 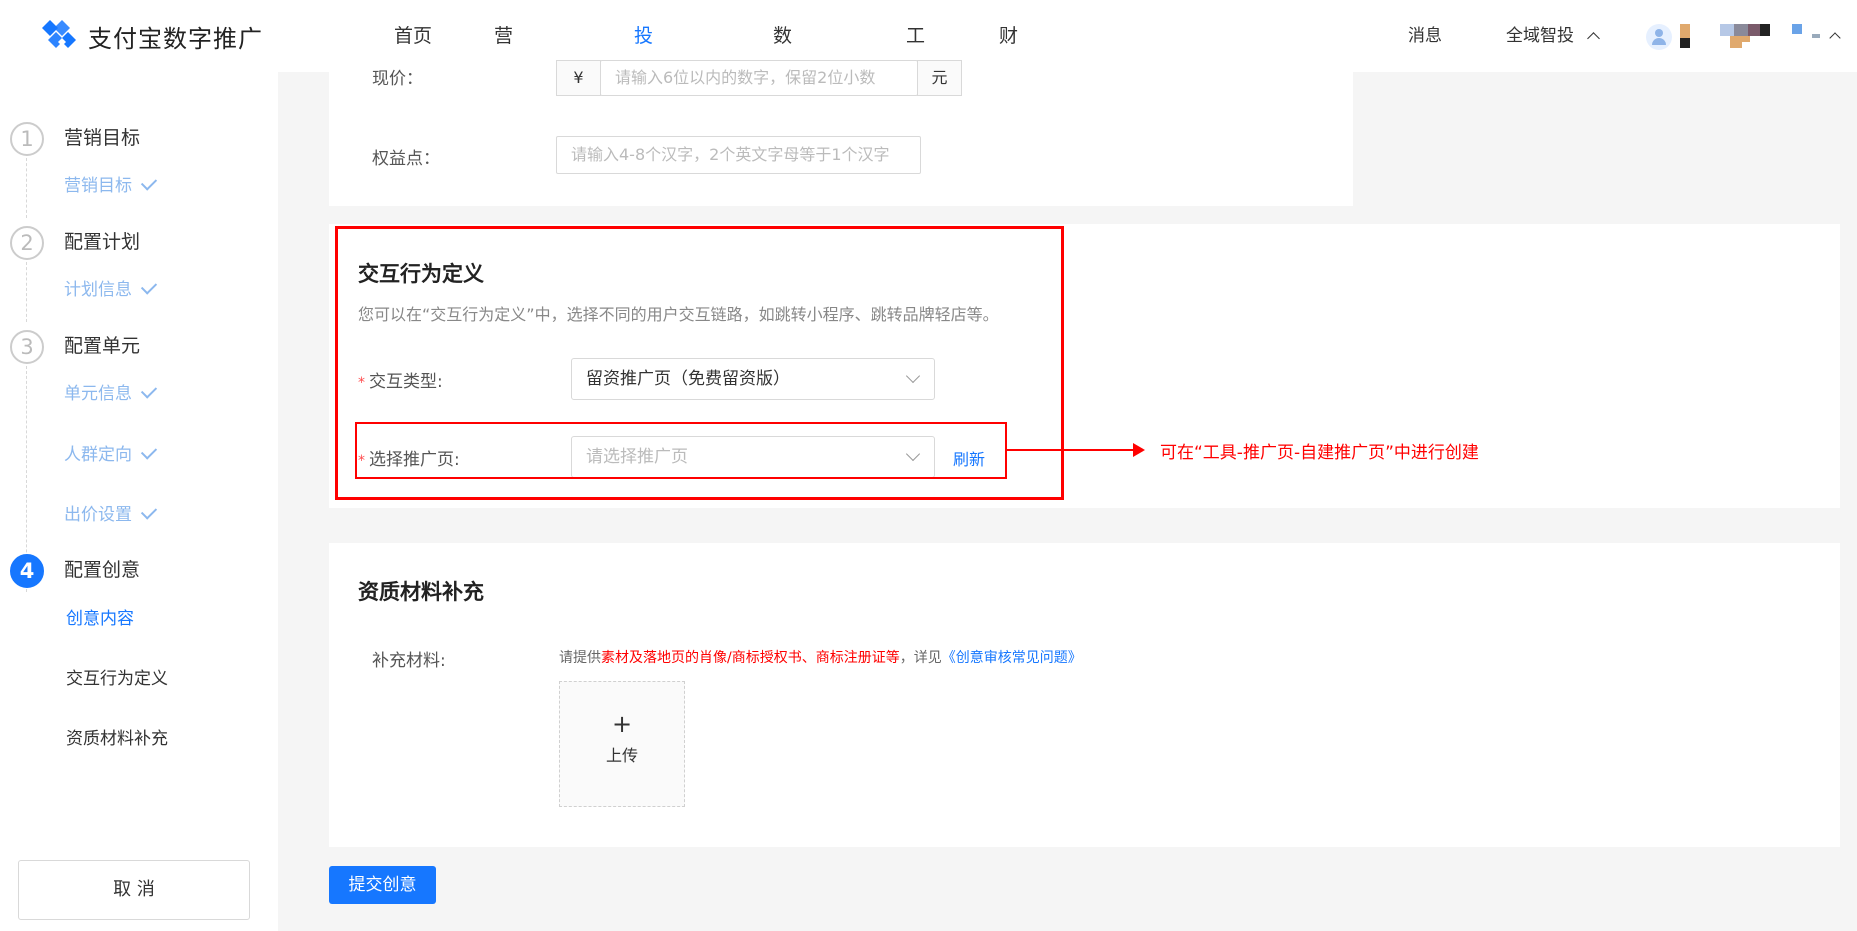 I want to click on step-1-circle: 1, so click(x=27, y=139).